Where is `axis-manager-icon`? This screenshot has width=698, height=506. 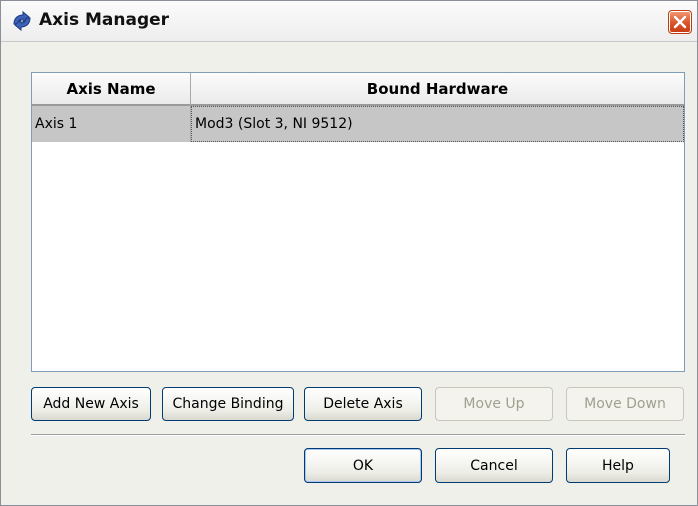
axis-manager-icon is located at coordinates (22, 21).